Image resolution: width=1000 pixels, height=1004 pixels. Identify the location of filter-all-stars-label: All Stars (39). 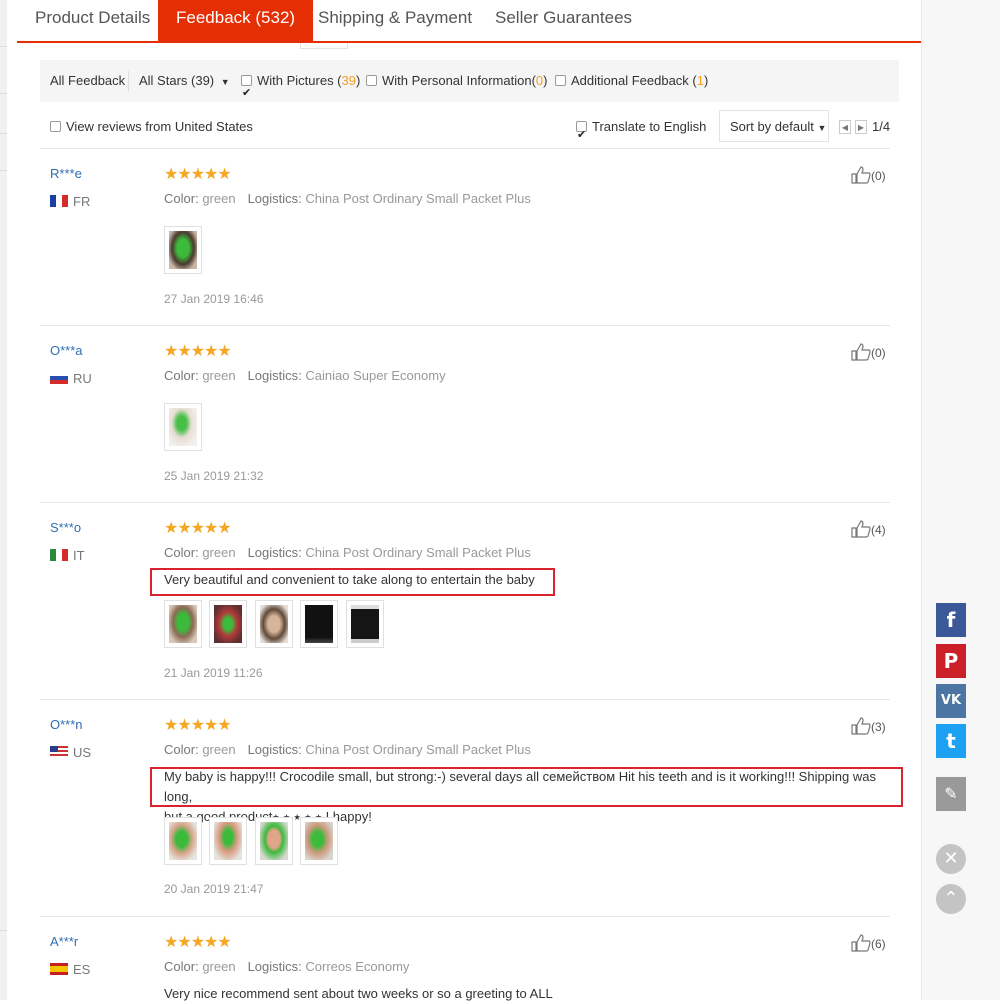
(177, 80).